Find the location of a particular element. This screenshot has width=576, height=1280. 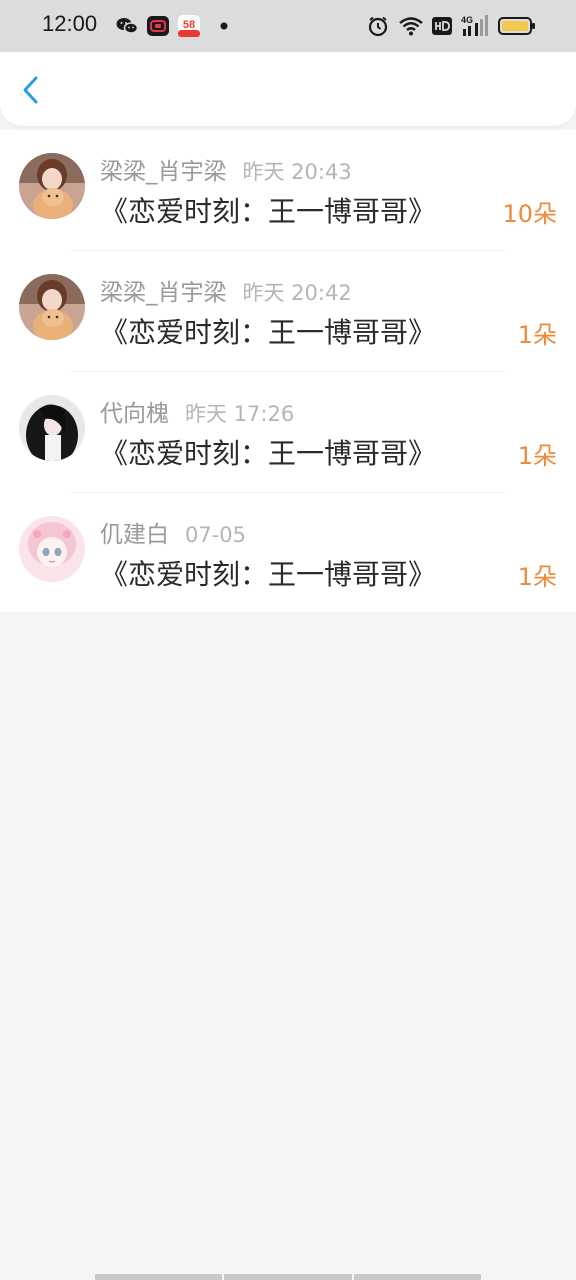

gesture-bar is located at coordinates (288, 1277).